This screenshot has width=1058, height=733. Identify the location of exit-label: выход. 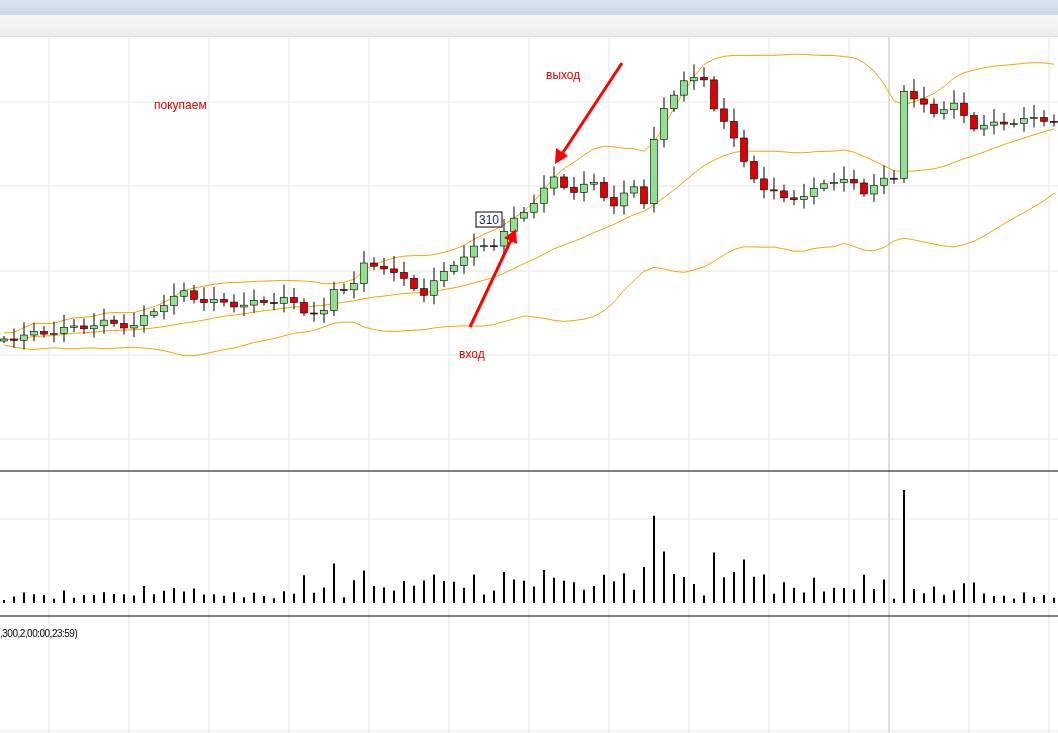
(563, 75).